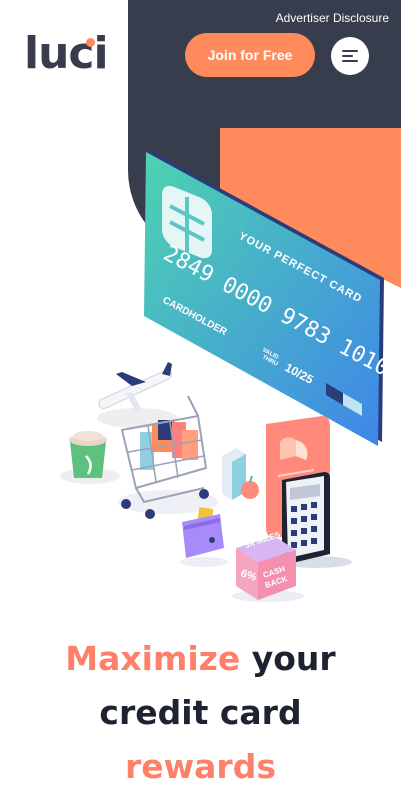  I want to click on wallet-icon, so click(204, 537).